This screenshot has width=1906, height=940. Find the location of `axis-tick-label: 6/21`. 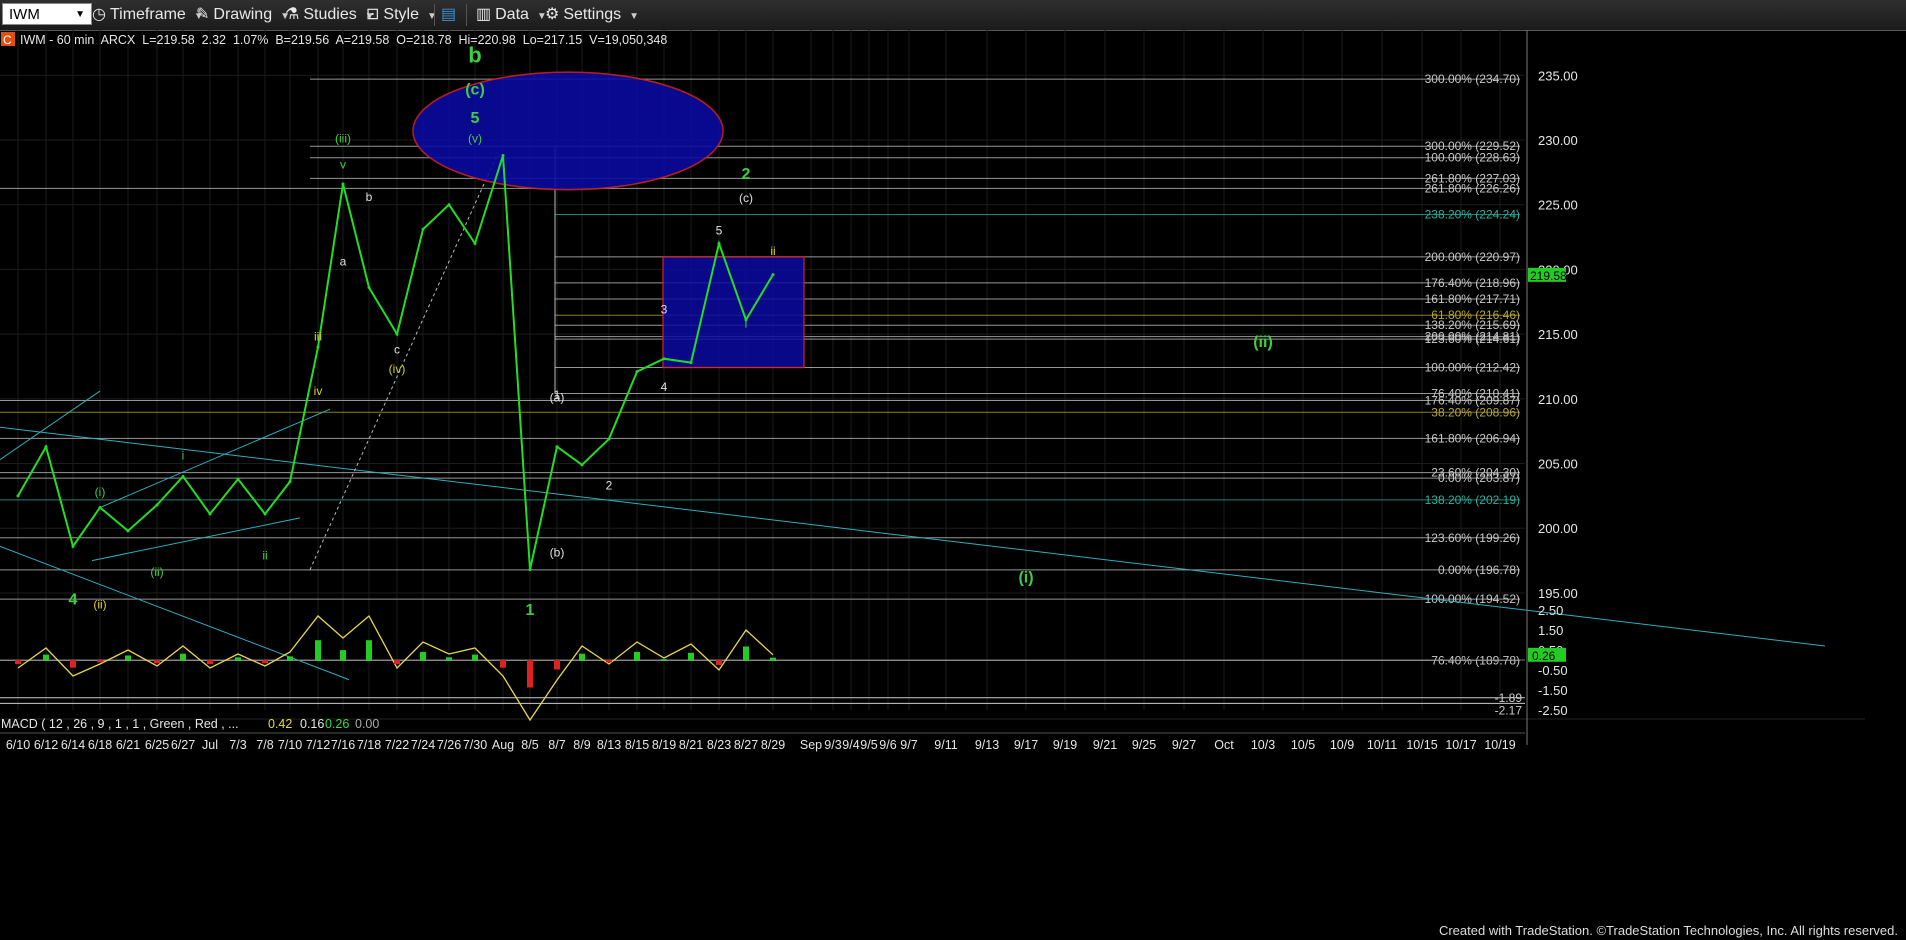

axis-tick-label: 6/21 is located at coordinates (128, 745).